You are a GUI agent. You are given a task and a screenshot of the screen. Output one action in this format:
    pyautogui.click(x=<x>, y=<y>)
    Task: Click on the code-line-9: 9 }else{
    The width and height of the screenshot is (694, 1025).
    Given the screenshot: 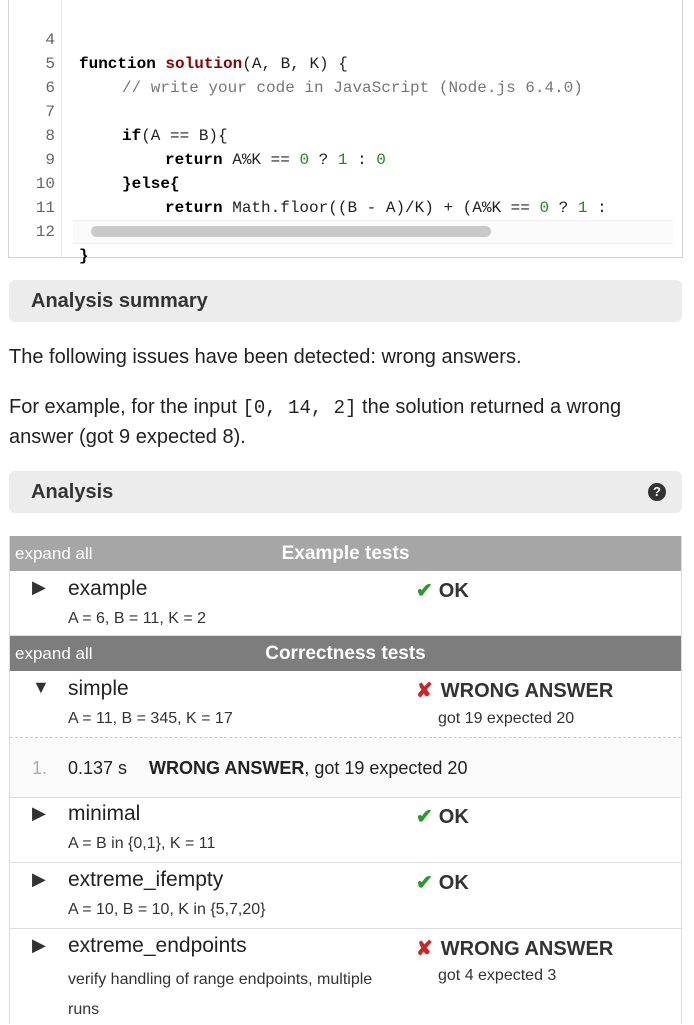 What is the action you would take?
    pyautogui.click(x=94, y=158)
    